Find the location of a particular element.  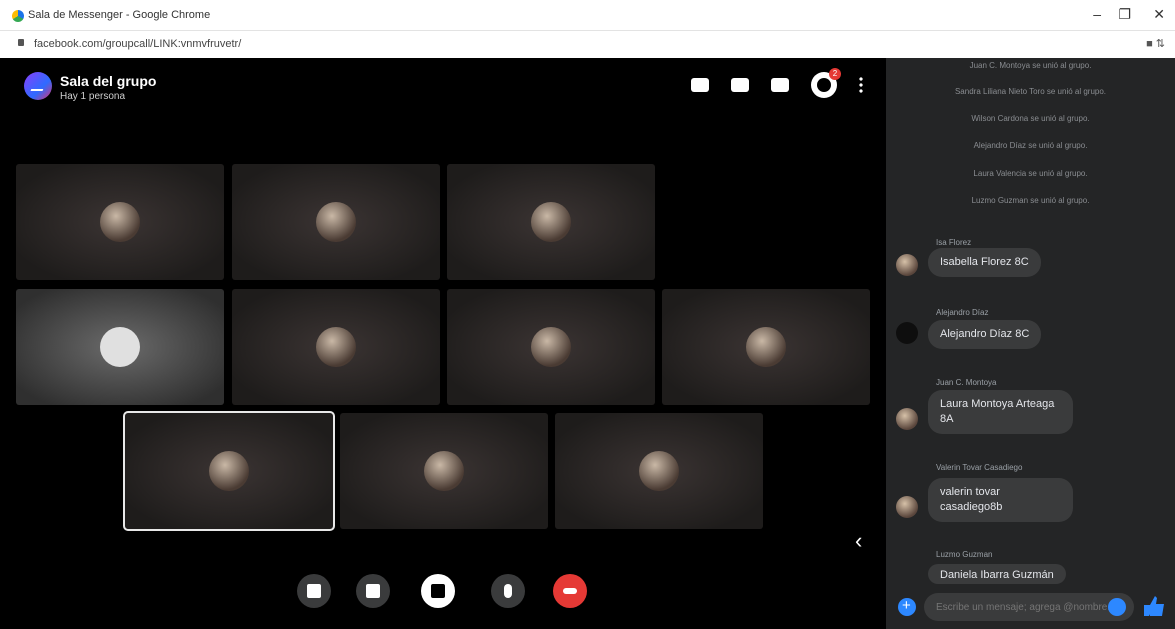

chat-bubble: Isabella Florez 8C is located at coordinates (984, 262).